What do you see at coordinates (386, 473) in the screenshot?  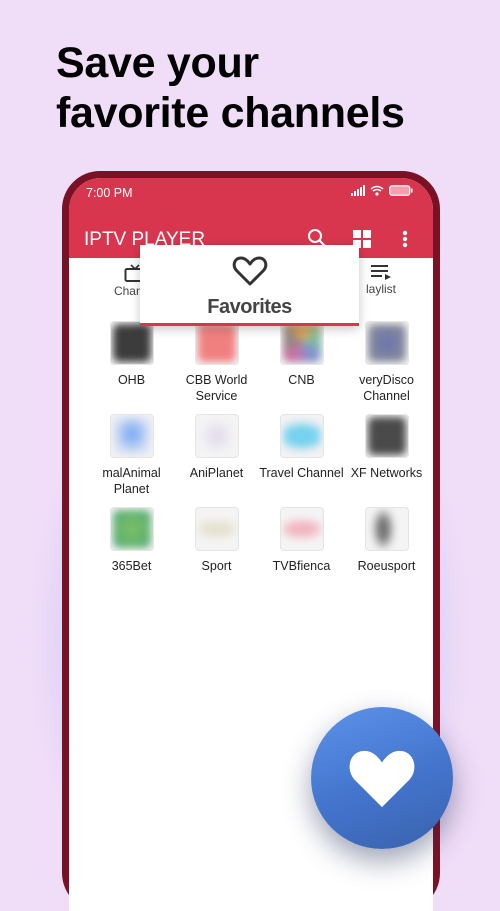 I see `channel-name: XF Networks` at bounding box center [386, 473].